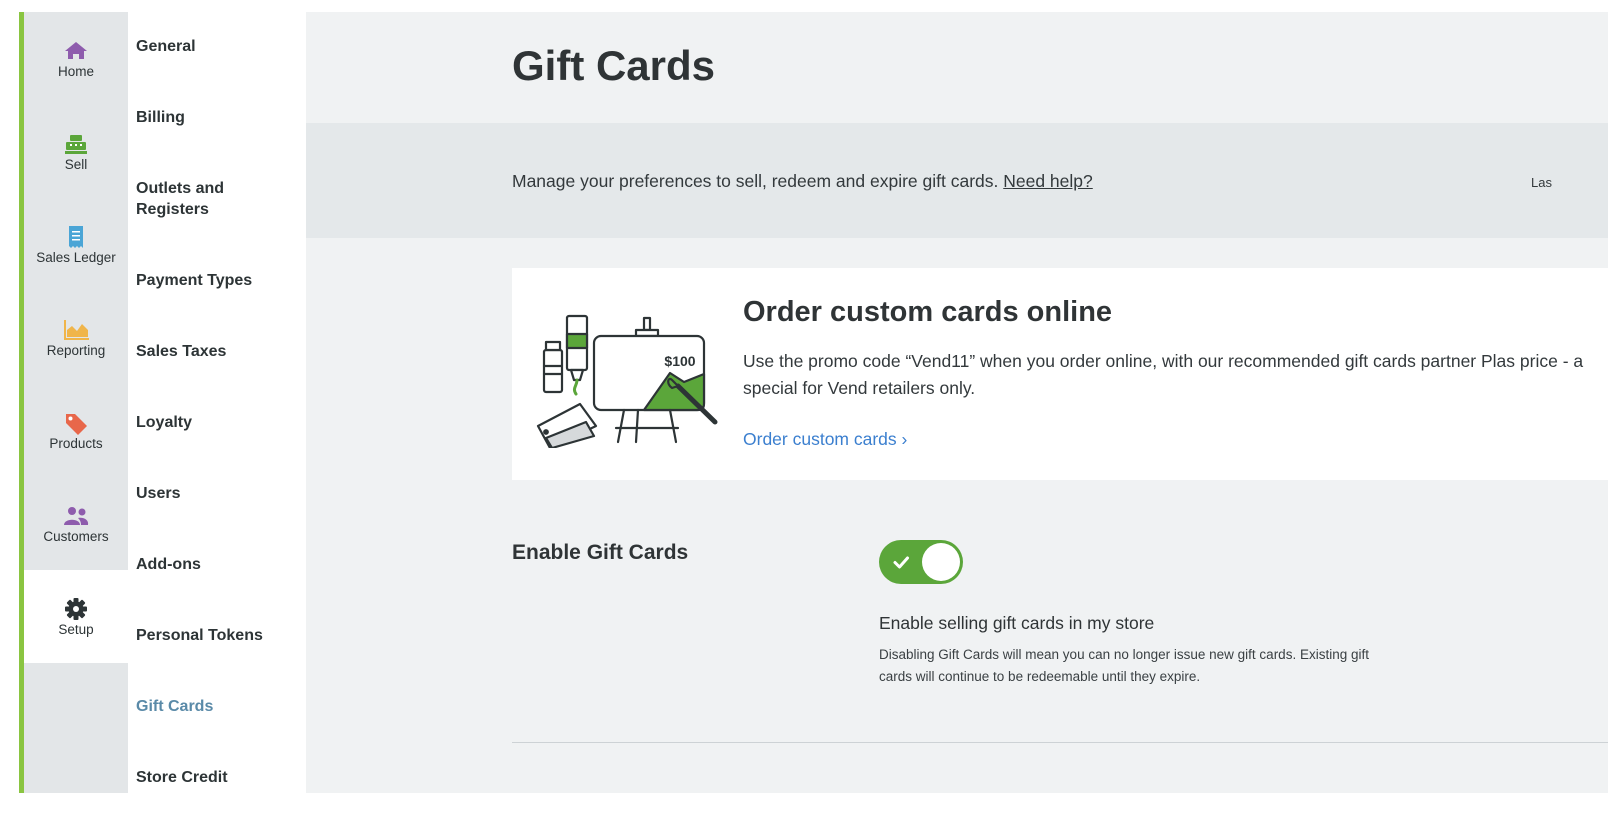  Describe the element at coordinates (627, 381) in the screenshot. I see `gift-card-easel-illustration: $100` at that location.